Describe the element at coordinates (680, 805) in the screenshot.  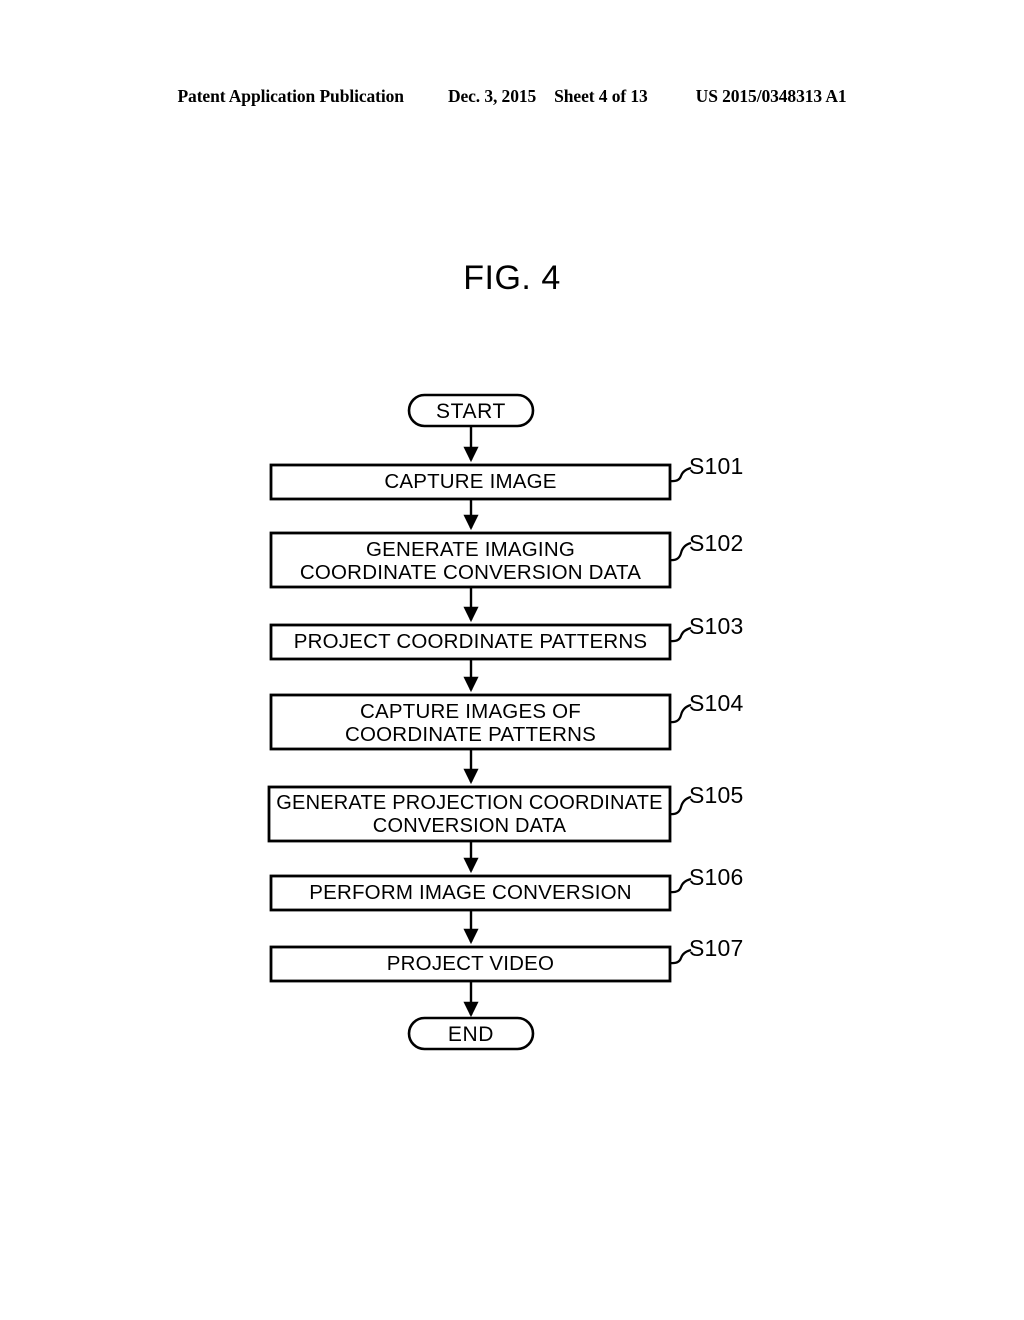
I see `leader-line-s105` at that location.